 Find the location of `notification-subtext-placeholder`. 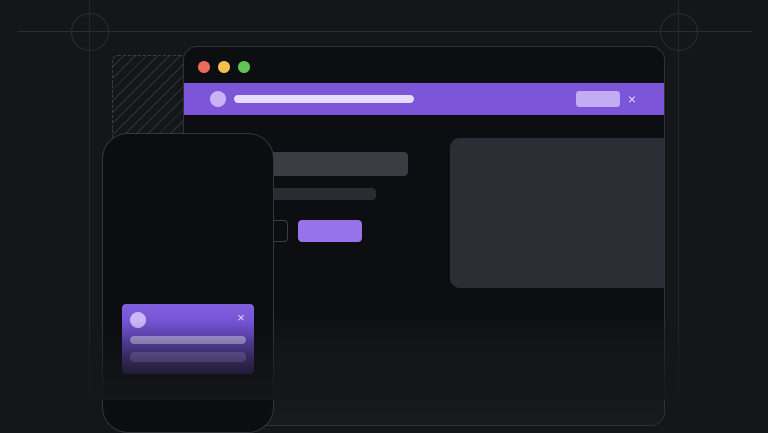

notification-subtext-placeholder is located at coordinates (188, 357).